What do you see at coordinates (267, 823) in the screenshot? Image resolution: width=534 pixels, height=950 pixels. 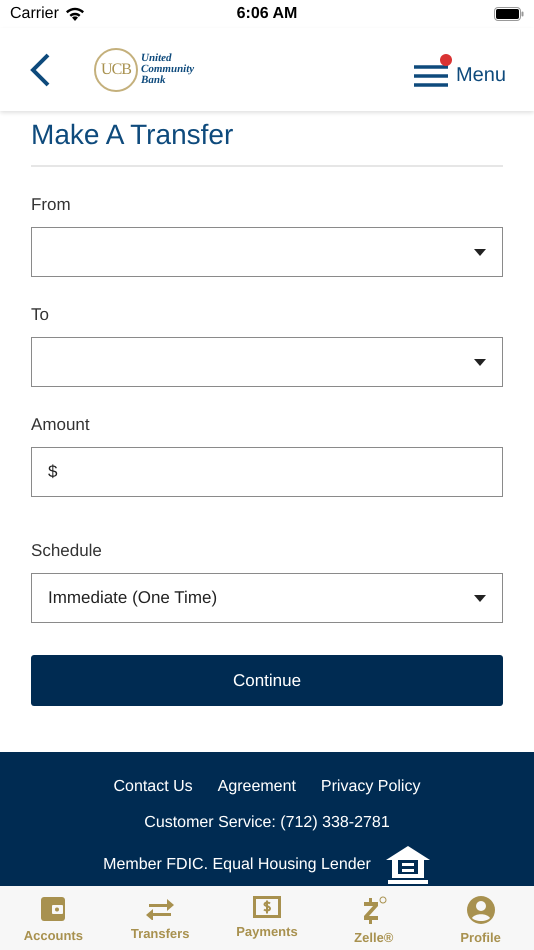 I see `customer-service-text: Customer Service: (712) 338-2781` at bounding box center [267, 823].